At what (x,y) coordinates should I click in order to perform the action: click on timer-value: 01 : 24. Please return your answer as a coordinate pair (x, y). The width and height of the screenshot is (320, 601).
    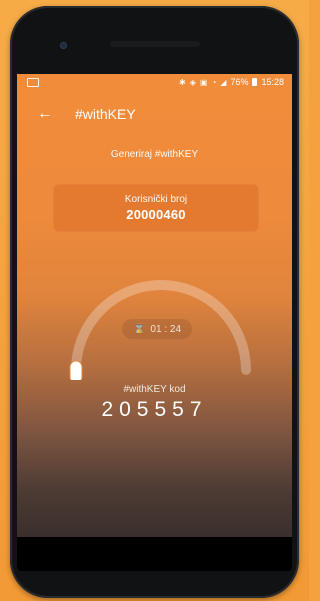
    Looking at the image, I should click on (166, 329).